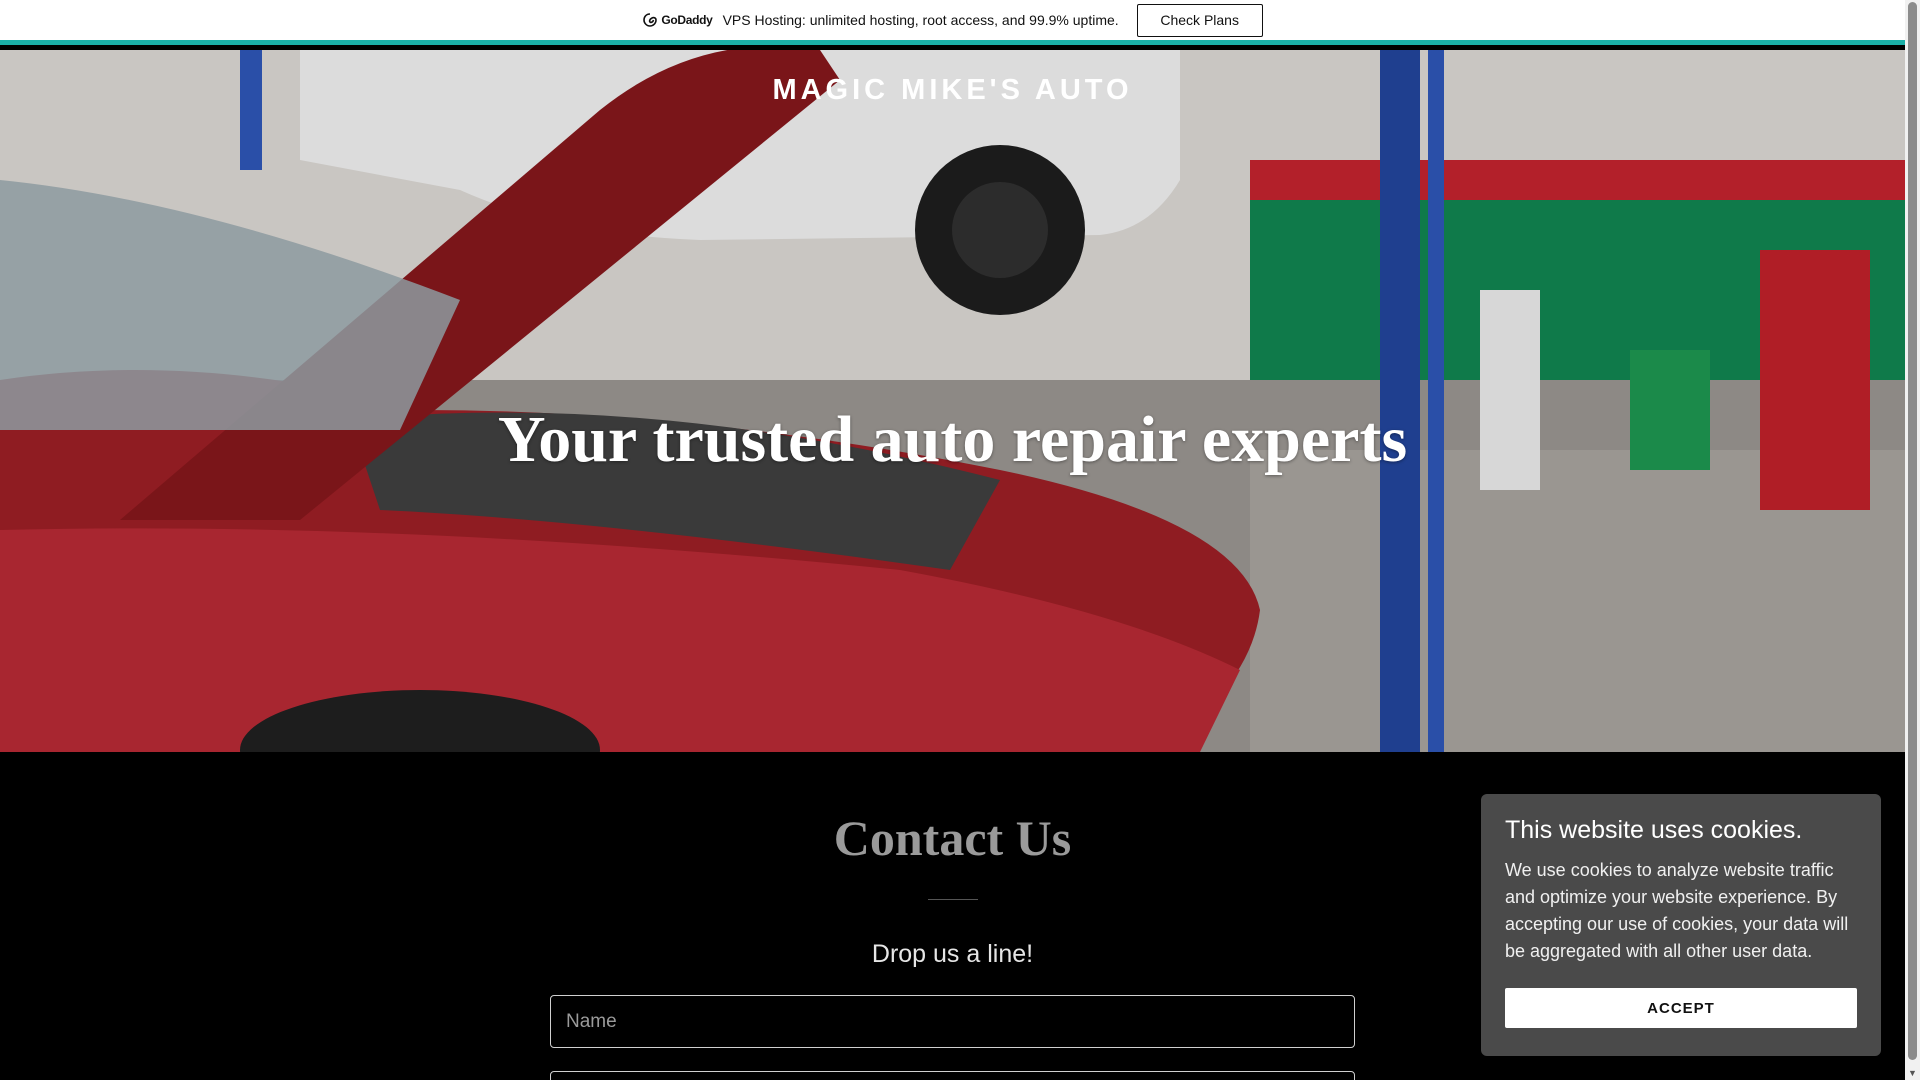 This screenshot has height=1080, width=1920. I want to click on godaddy-logo: GoDaddy, so click(677, 20).